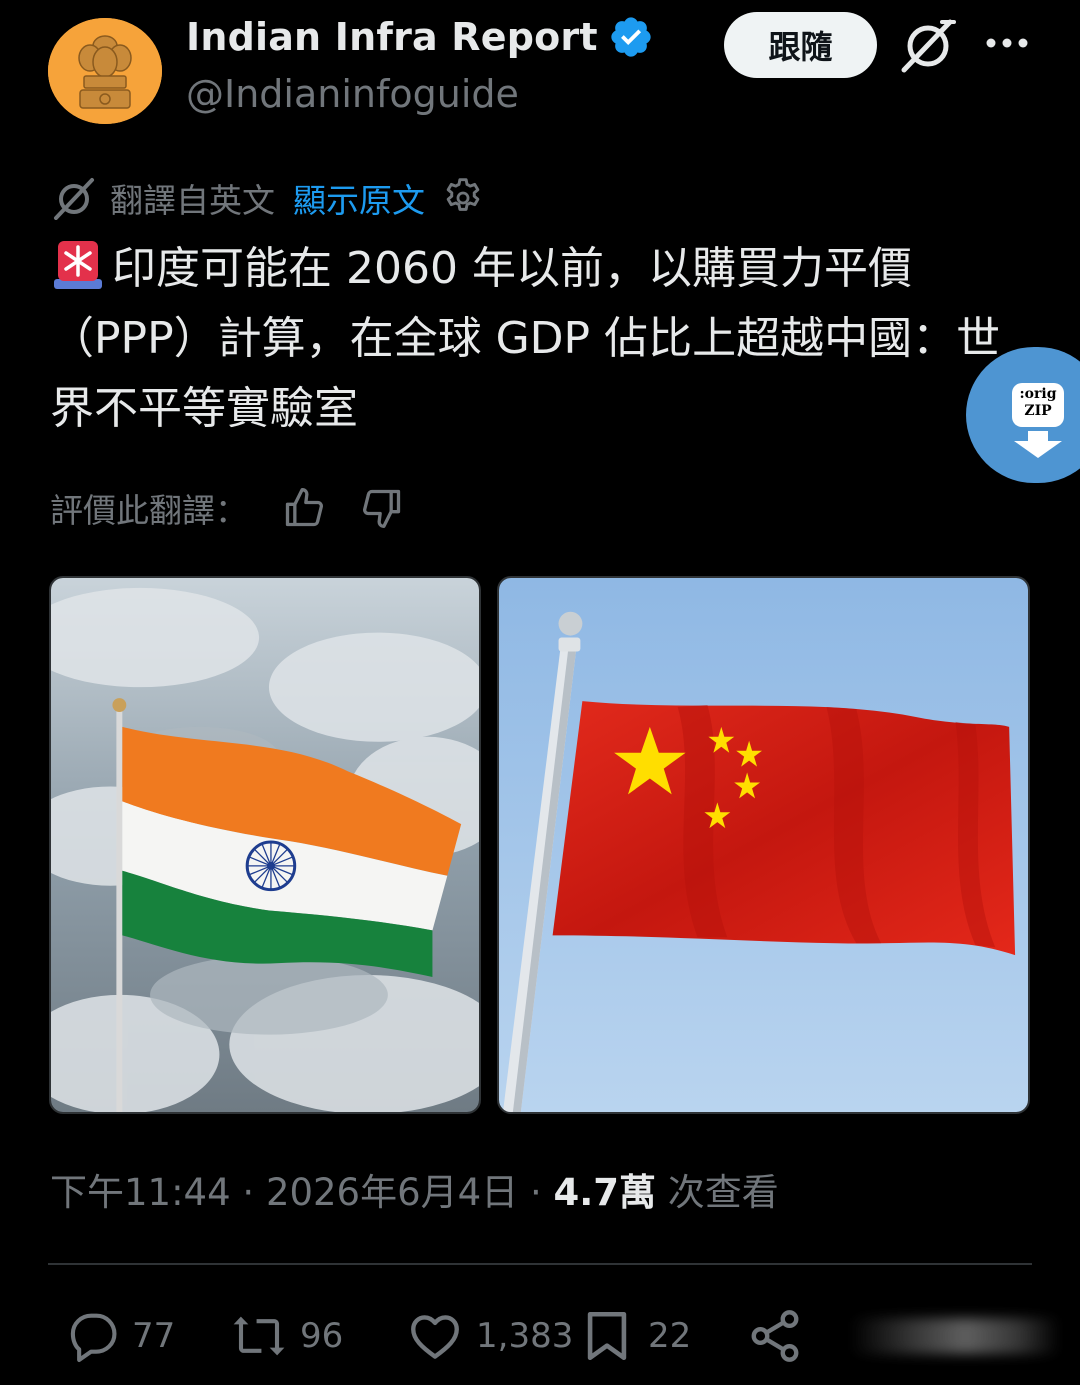 The width and height of the screenshot is (1080, 1385). What do you see at coordinates (304, 508) in the screenshot?
I see `thumbs-up-icon` at bounding box center [304, 508].